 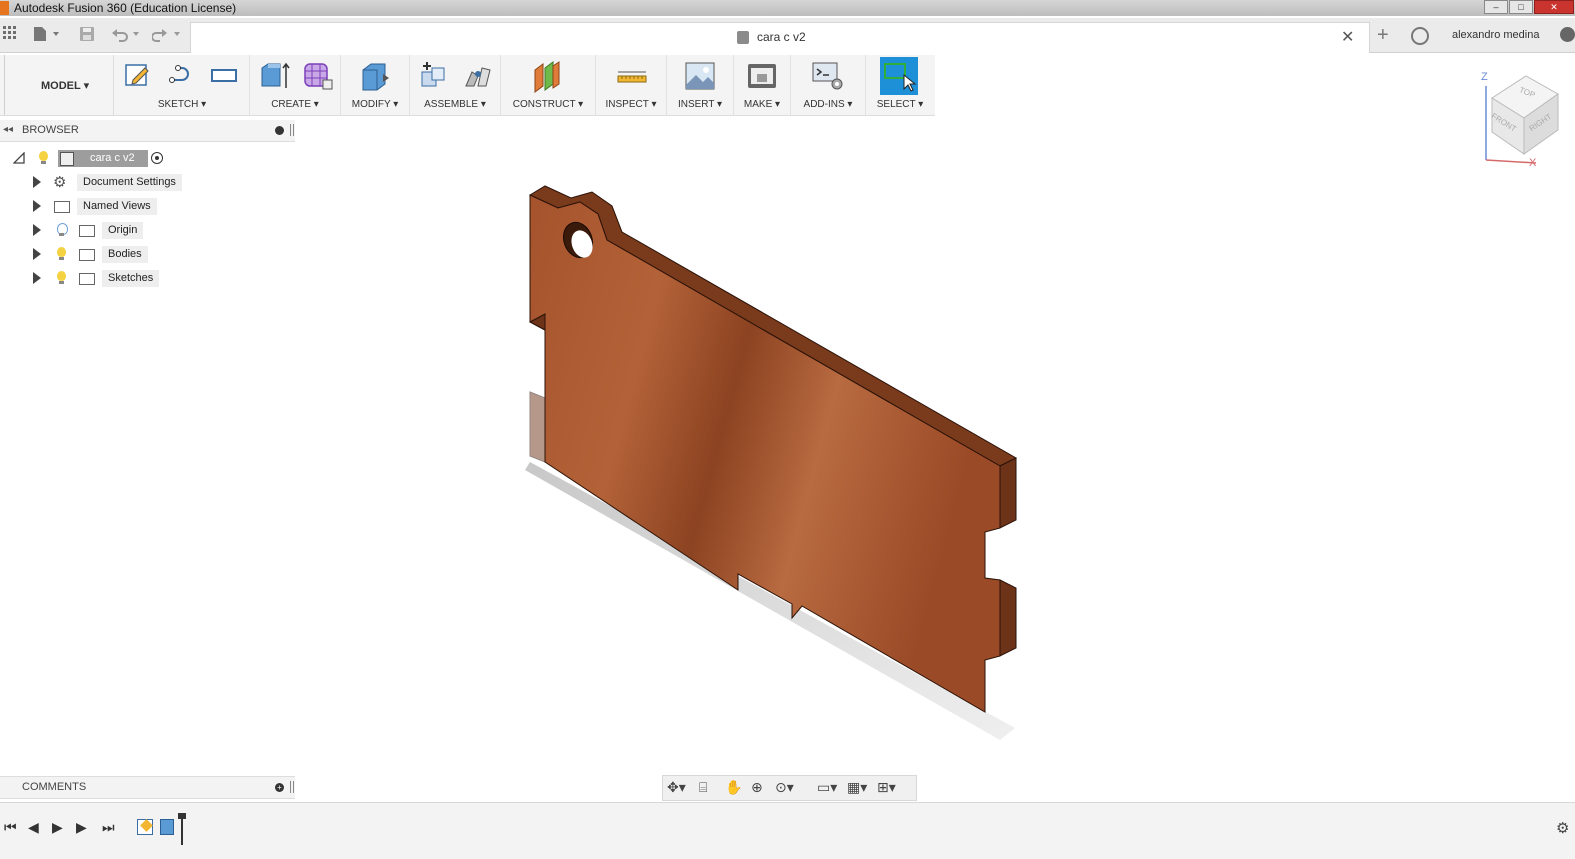 What do you see at coordinates (8, 129) in the screenshot?
I see `collapse-browser-icon: ◂◂` at bounding box center [8, 129].